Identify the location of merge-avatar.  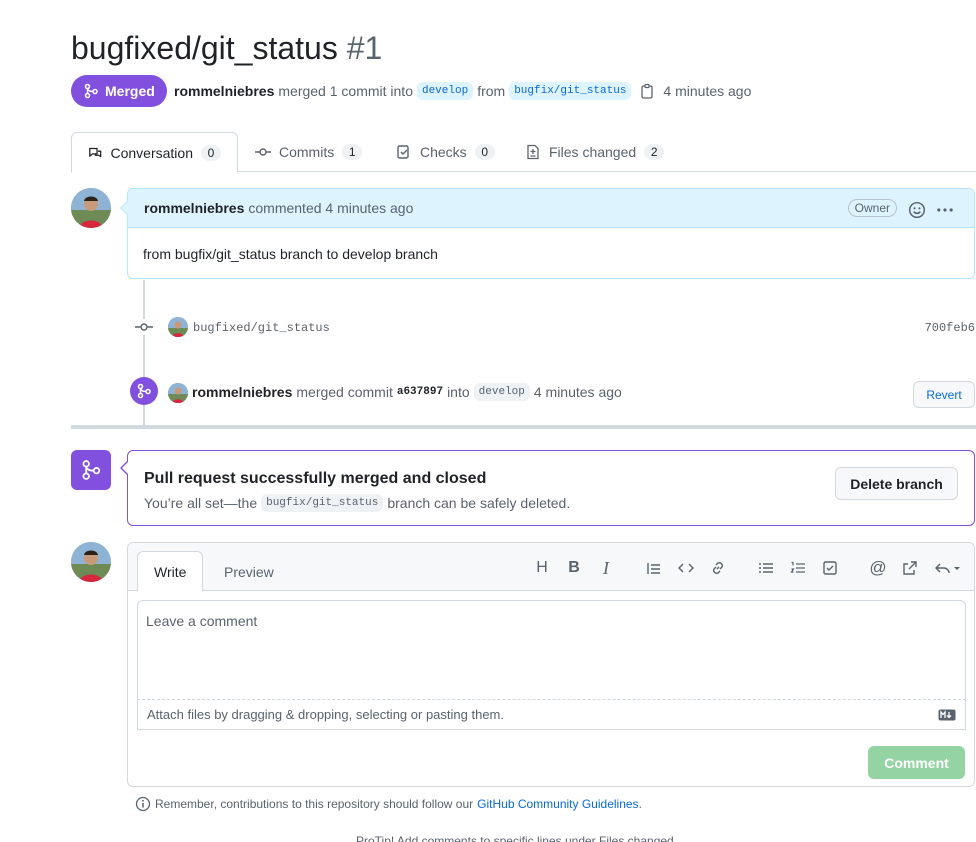
(178, 393).